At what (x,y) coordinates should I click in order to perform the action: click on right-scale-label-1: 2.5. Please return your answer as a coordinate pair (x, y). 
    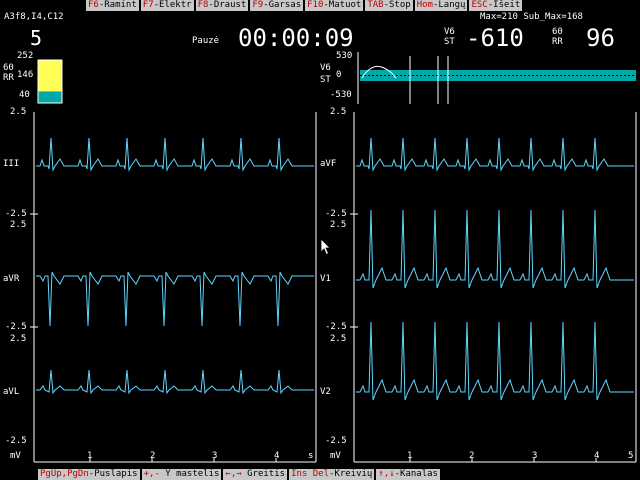
    Looking at the image, I should click on (338, 112).